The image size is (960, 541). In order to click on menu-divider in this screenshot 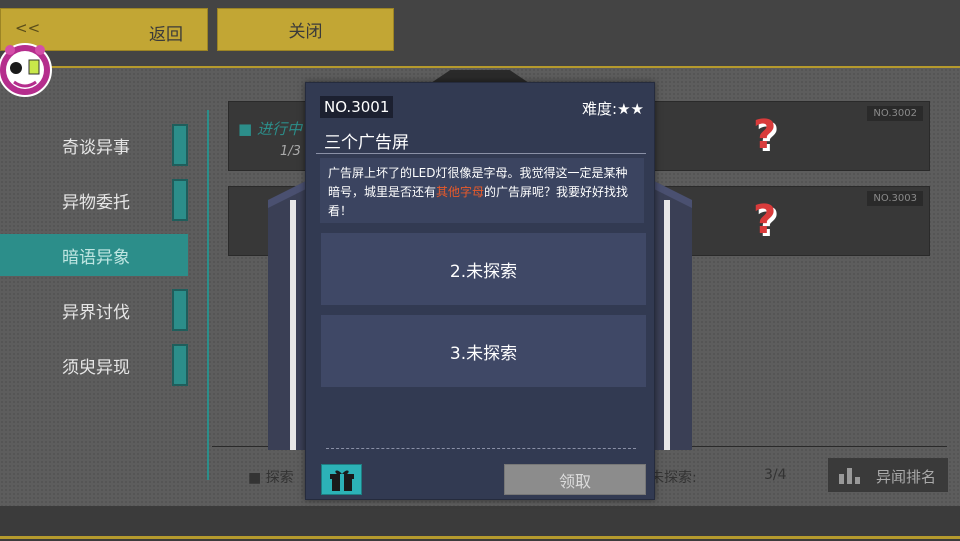, I will do `click(208, 295)`.